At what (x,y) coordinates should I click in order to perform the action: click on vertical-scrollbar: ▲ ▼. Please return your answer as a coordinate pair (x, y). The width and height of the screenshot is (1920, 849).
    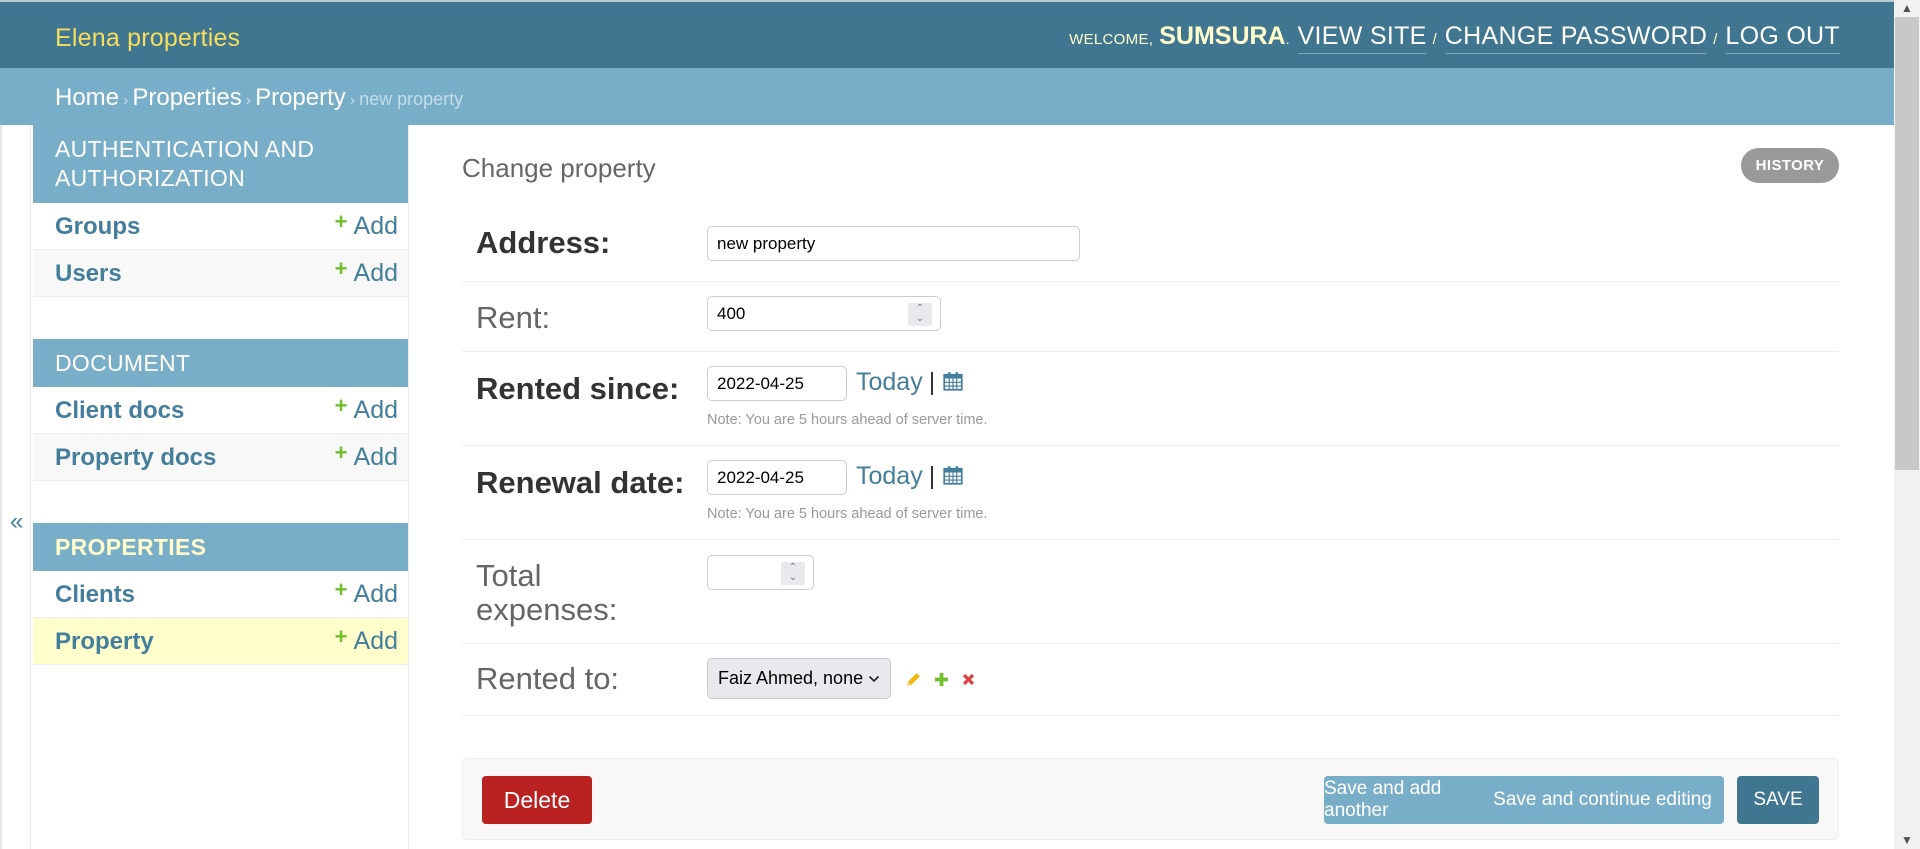
    Looking at the image, I should click on (1907, 424).